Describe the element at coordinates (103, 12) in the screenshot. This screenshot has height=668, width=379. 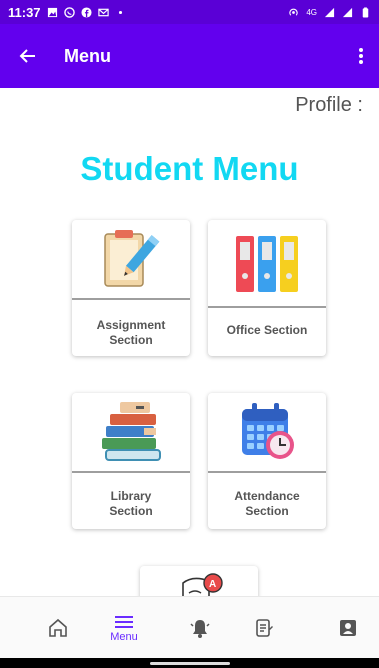
I see `gmail-icon` at that location.